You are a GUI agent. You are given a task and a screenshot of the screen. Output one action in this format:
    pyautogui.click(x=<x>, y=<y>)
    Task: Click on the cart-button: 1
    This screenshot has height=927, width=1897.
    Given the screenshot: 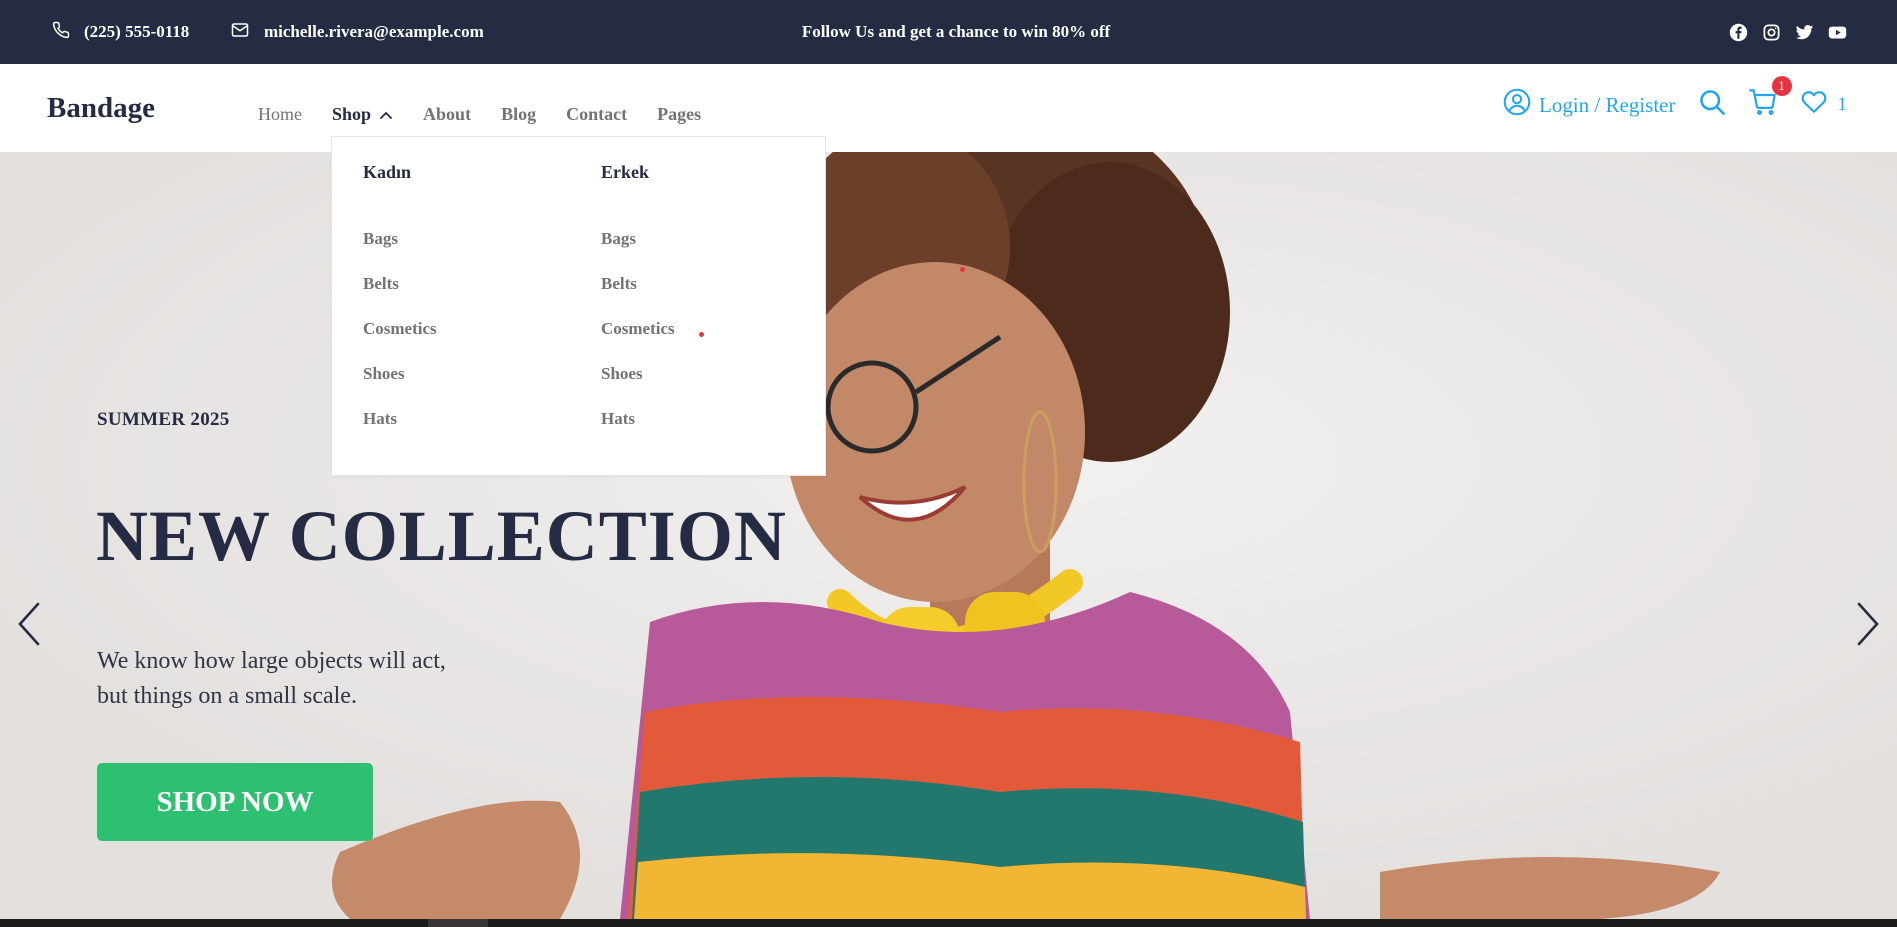 What is the action you would take?
    pyautogui.click(x=1770, y=99)
    